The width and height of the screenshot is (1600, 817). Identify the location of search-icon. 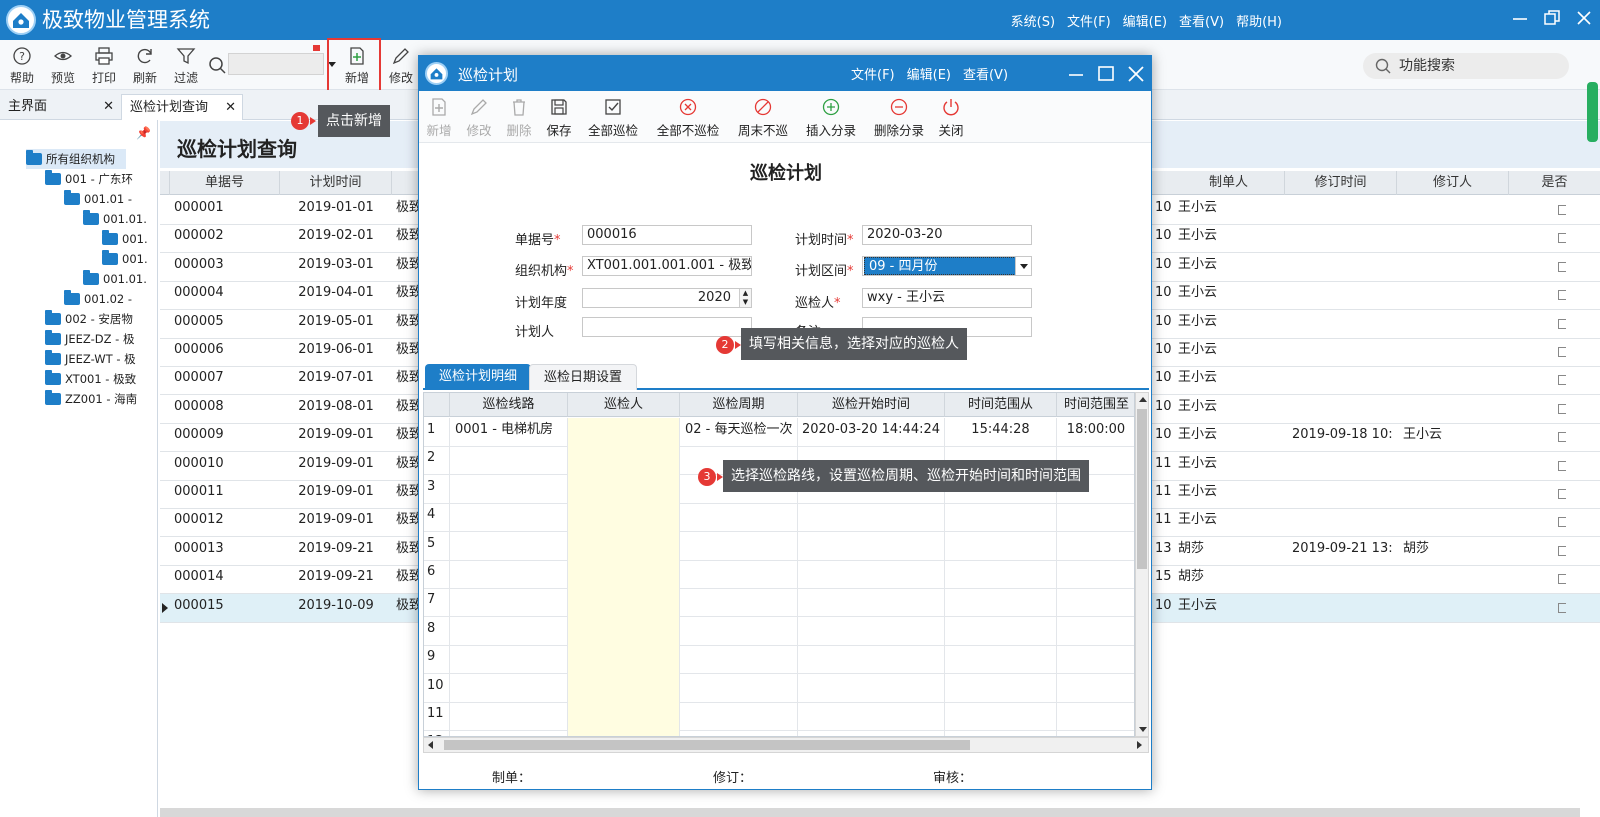
(217, 65).